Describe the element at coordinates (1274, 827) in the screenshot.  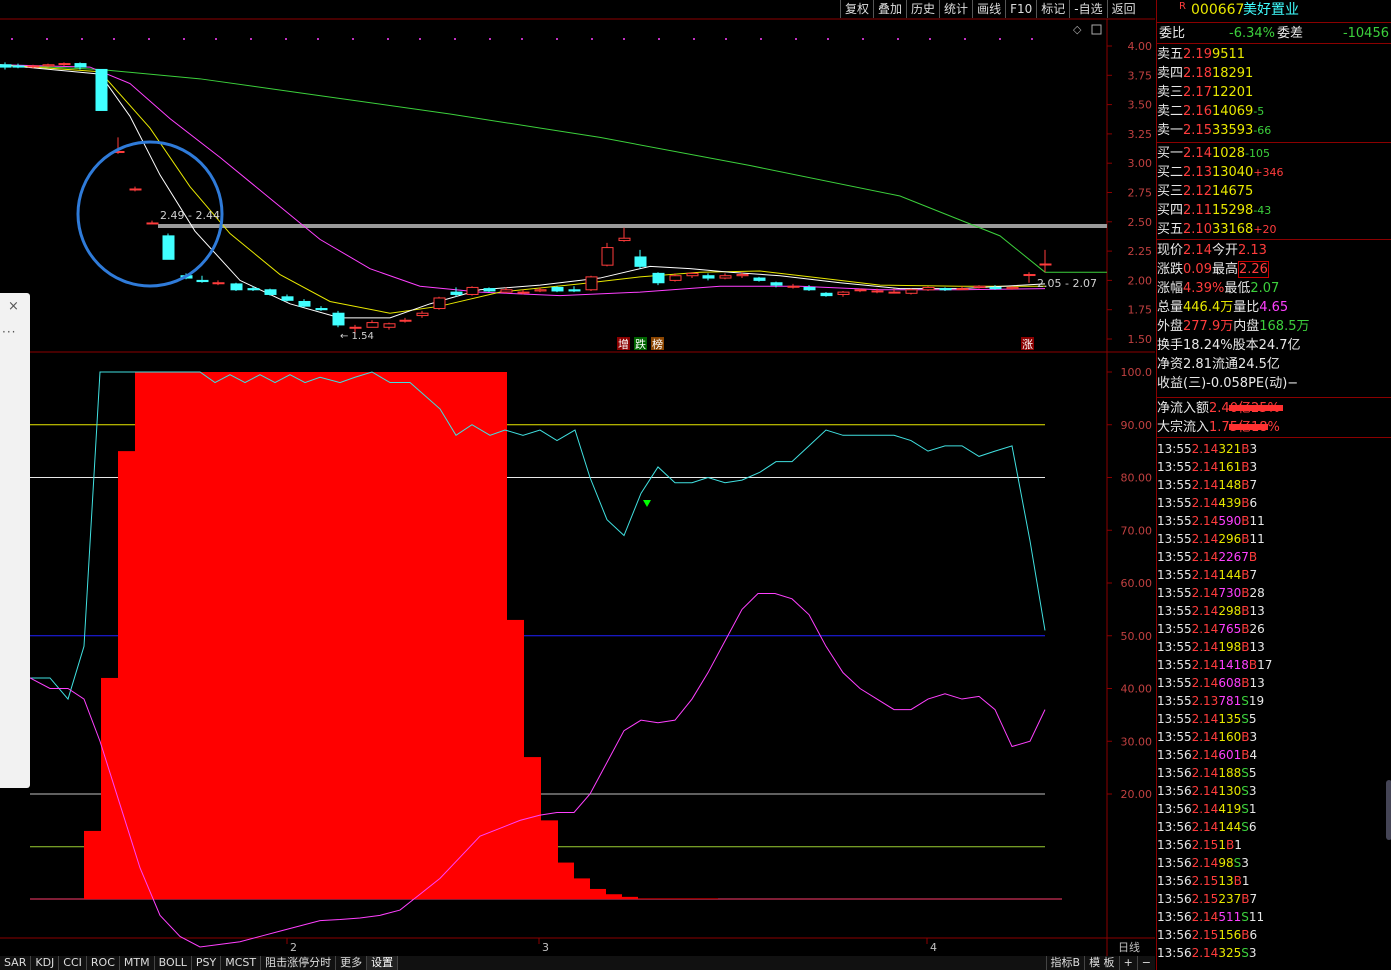
I see `tick-row: 13:562.14144S6` at that location.